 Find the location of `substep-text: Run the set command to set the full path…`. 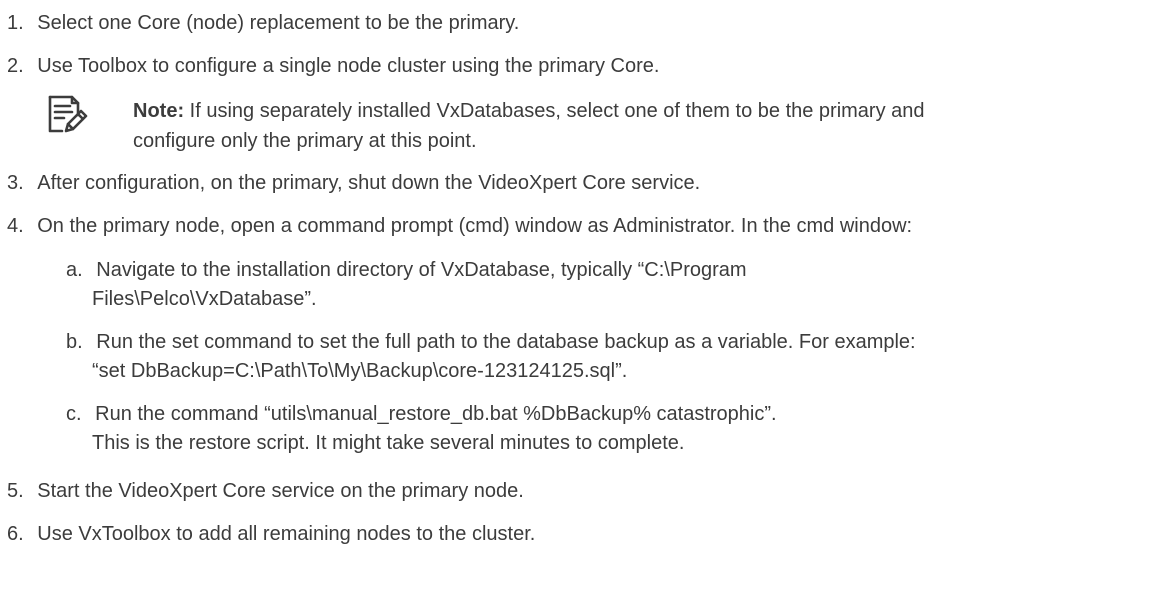

substep-text: Run the set command to set the full path… is located at coordinates (506, 342).